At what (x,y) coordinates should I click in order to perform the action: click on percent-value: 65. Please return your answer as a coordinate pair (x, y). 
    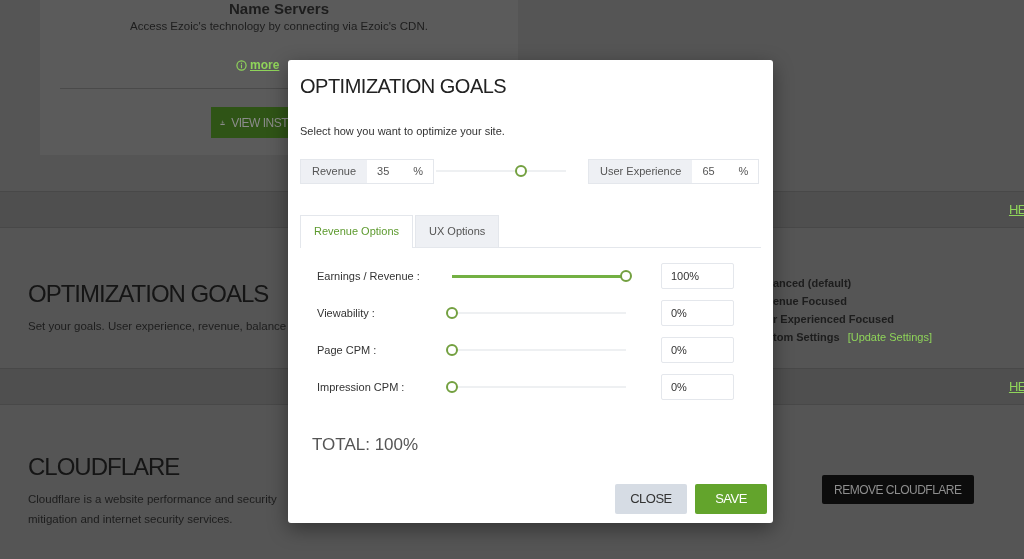
    Looking at the image, I should click on (708, 171).